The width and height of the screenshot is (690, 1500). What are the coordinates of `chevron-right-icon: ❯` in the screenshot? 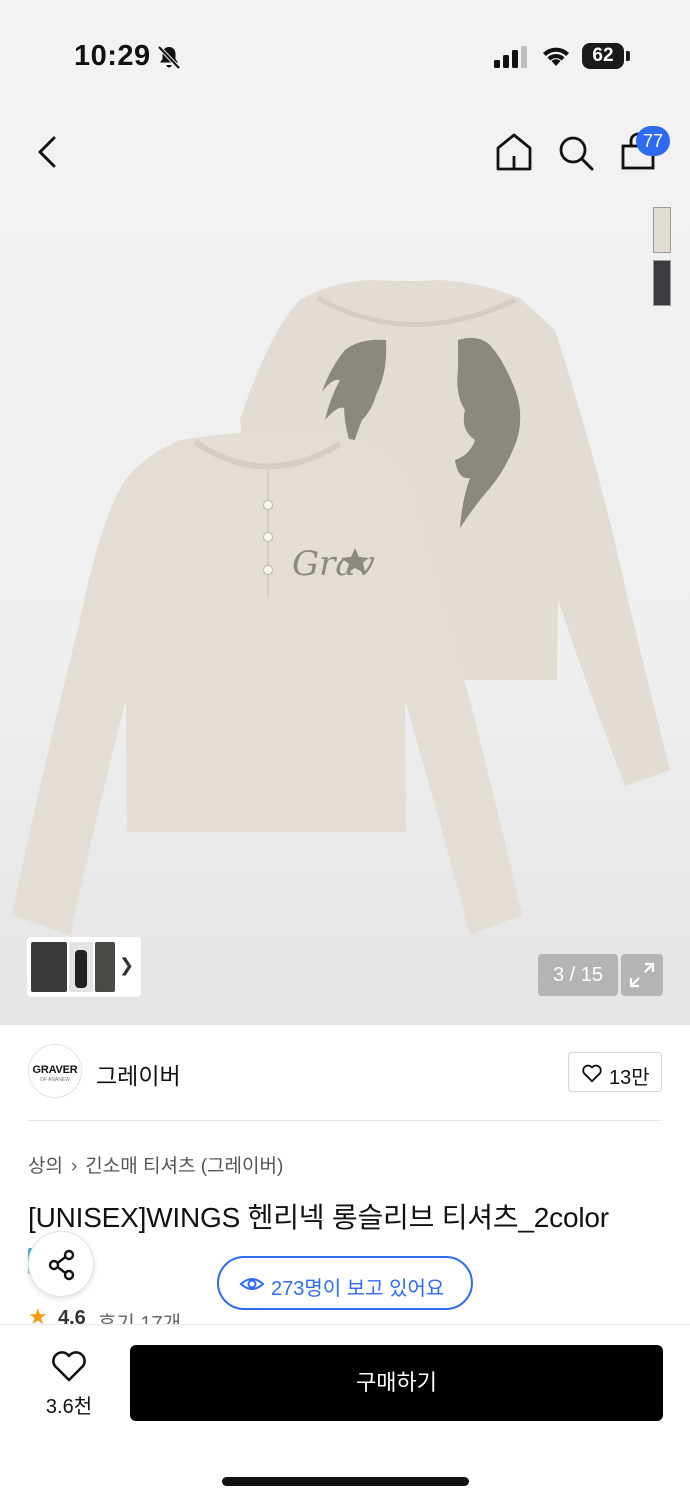 It's located at (126, 965).